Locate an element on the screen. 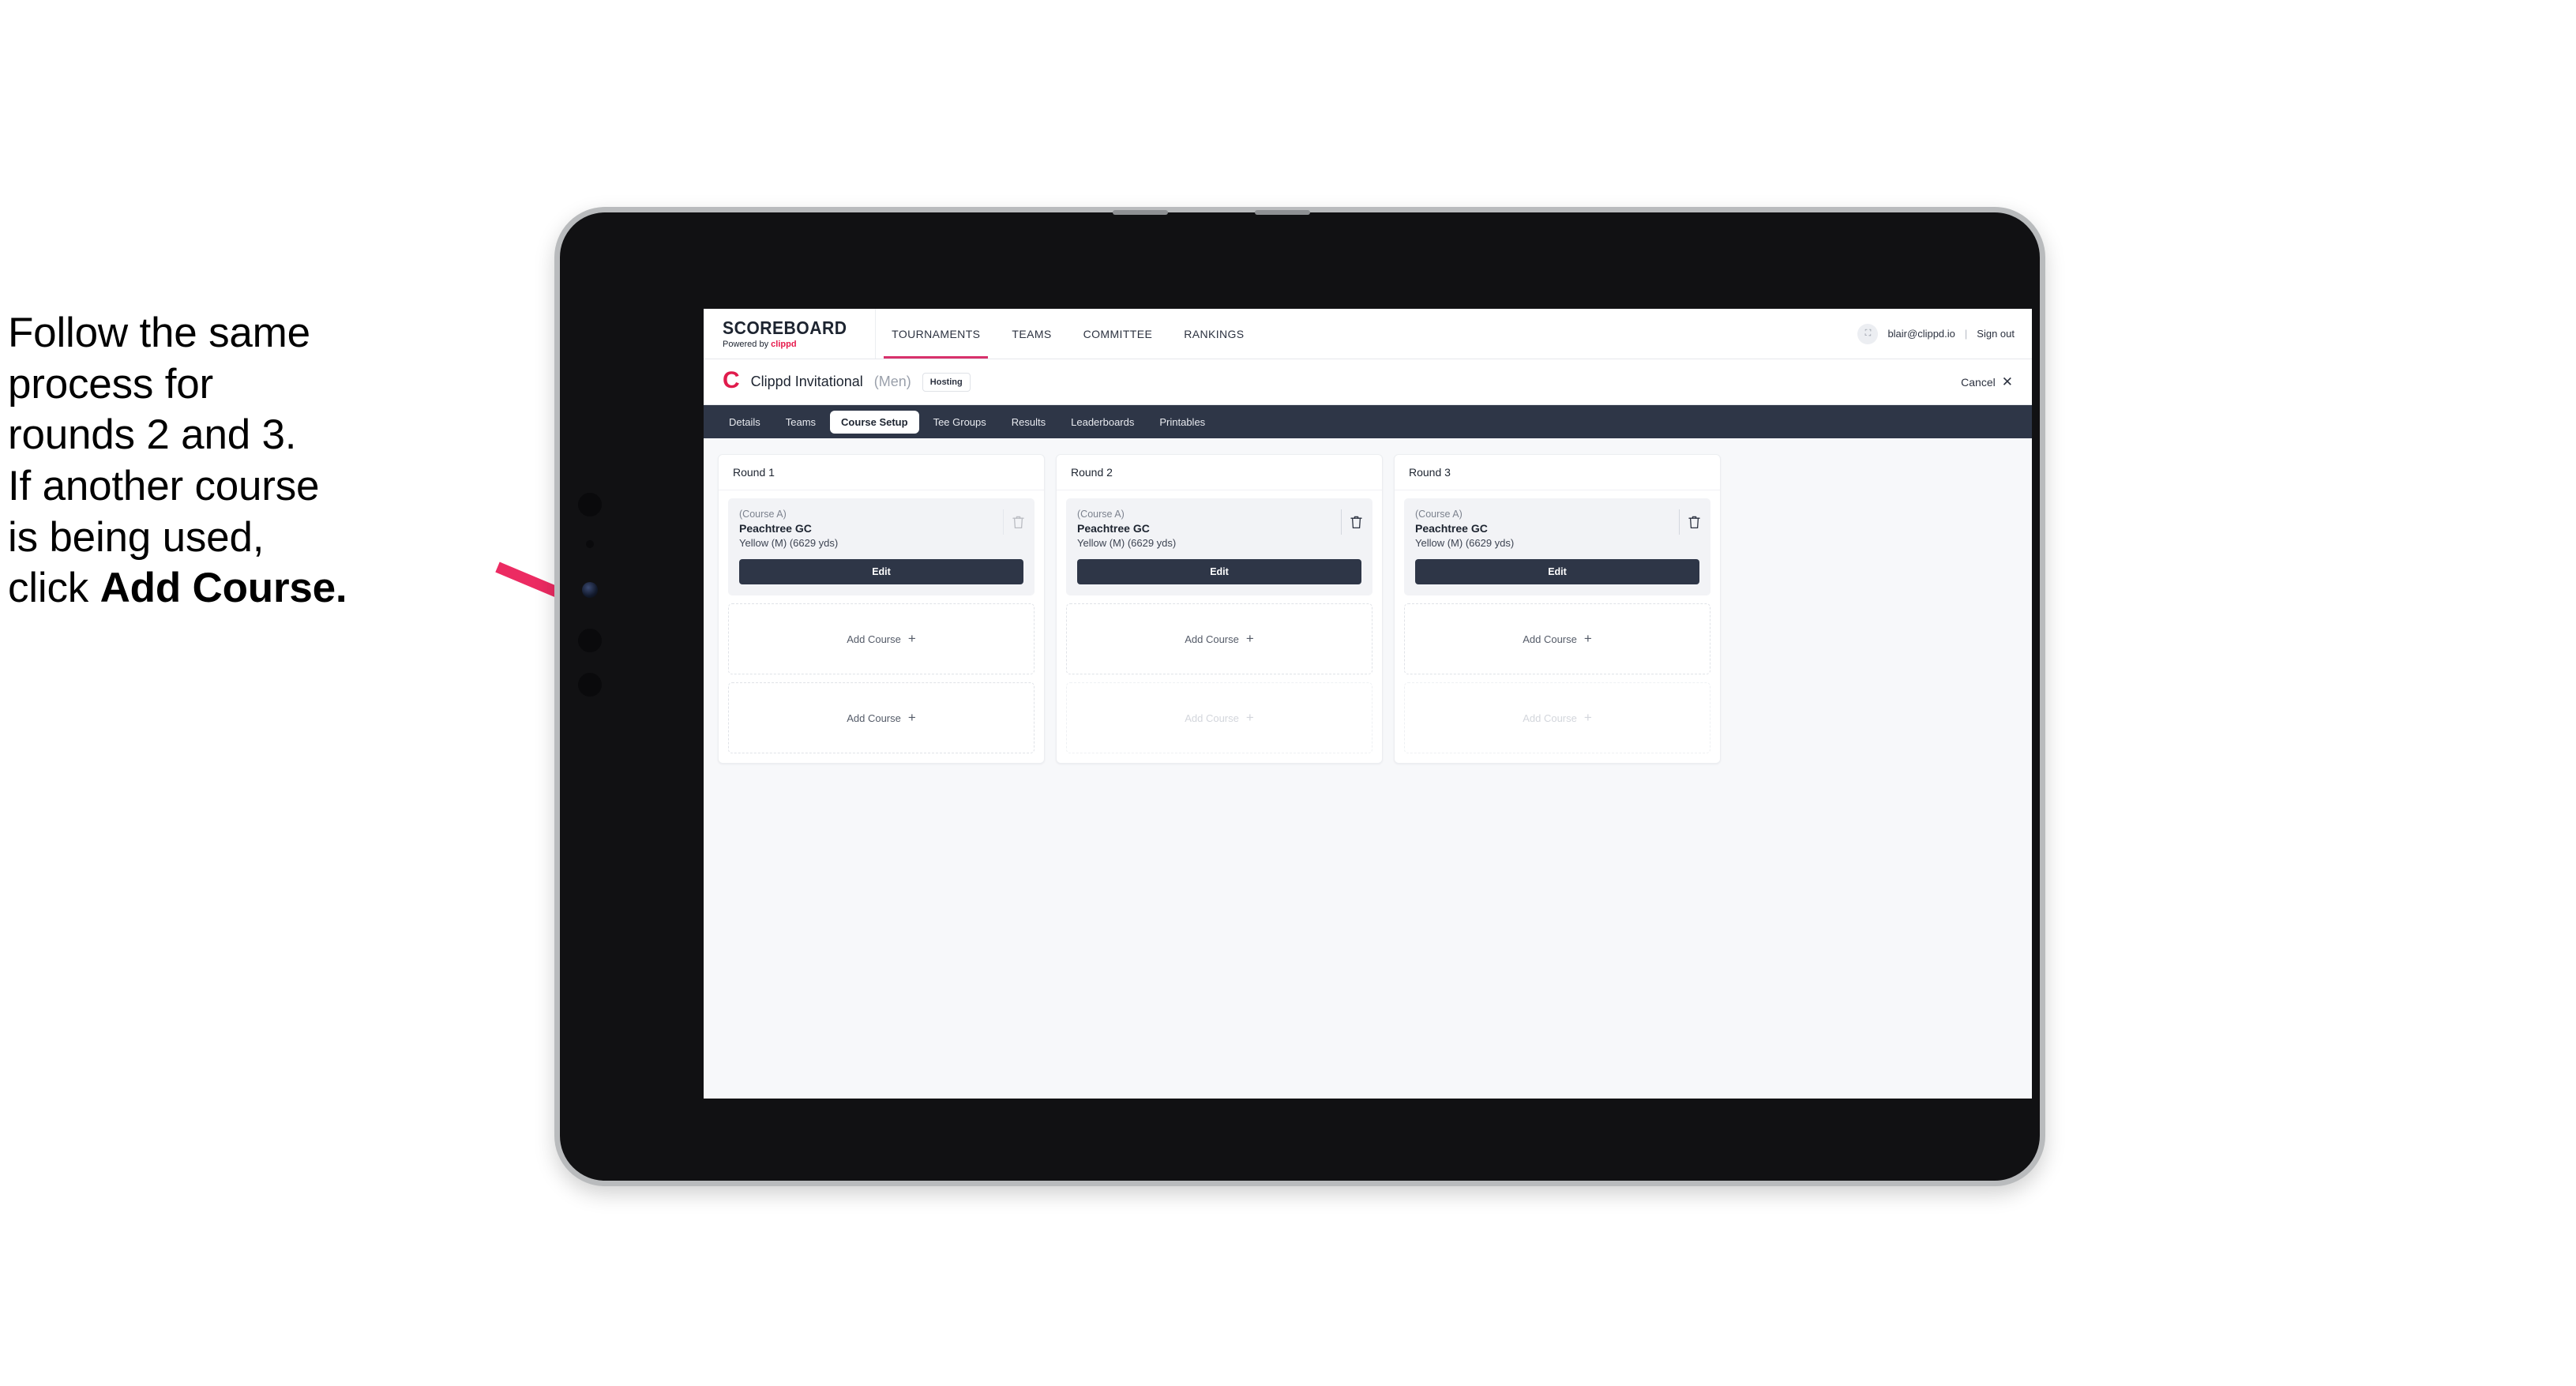 This screenshot has width=2576, height=1386. add-course-button-round1-slot2: Add Course + is located at coordinates (881, 717).